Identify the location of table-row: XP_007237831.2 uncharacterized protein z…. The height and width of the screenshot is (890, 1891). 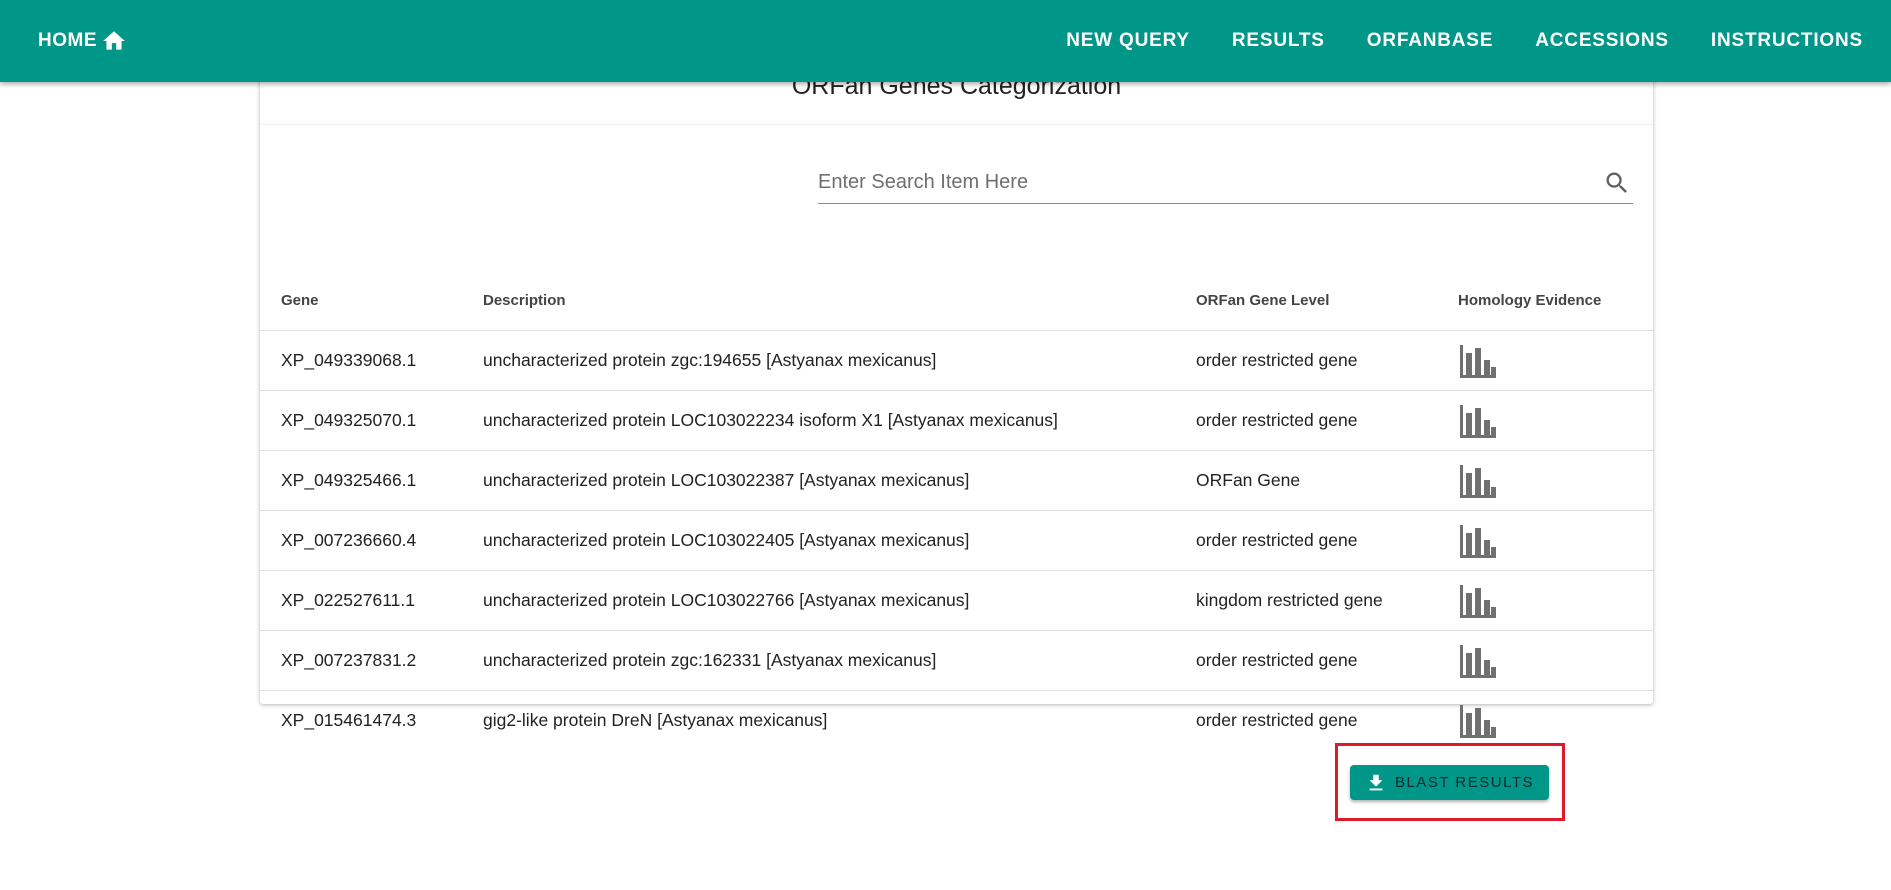
(956, 660).